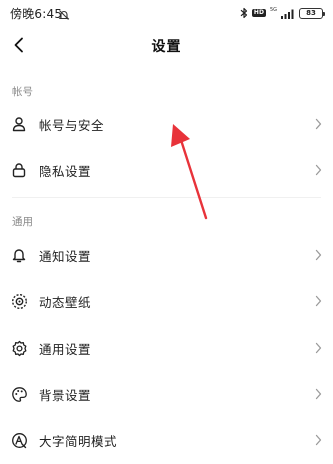 This screenshot has height=464, width=333. I want to click on settings-item-label: 通用设置, so click(65, 349).